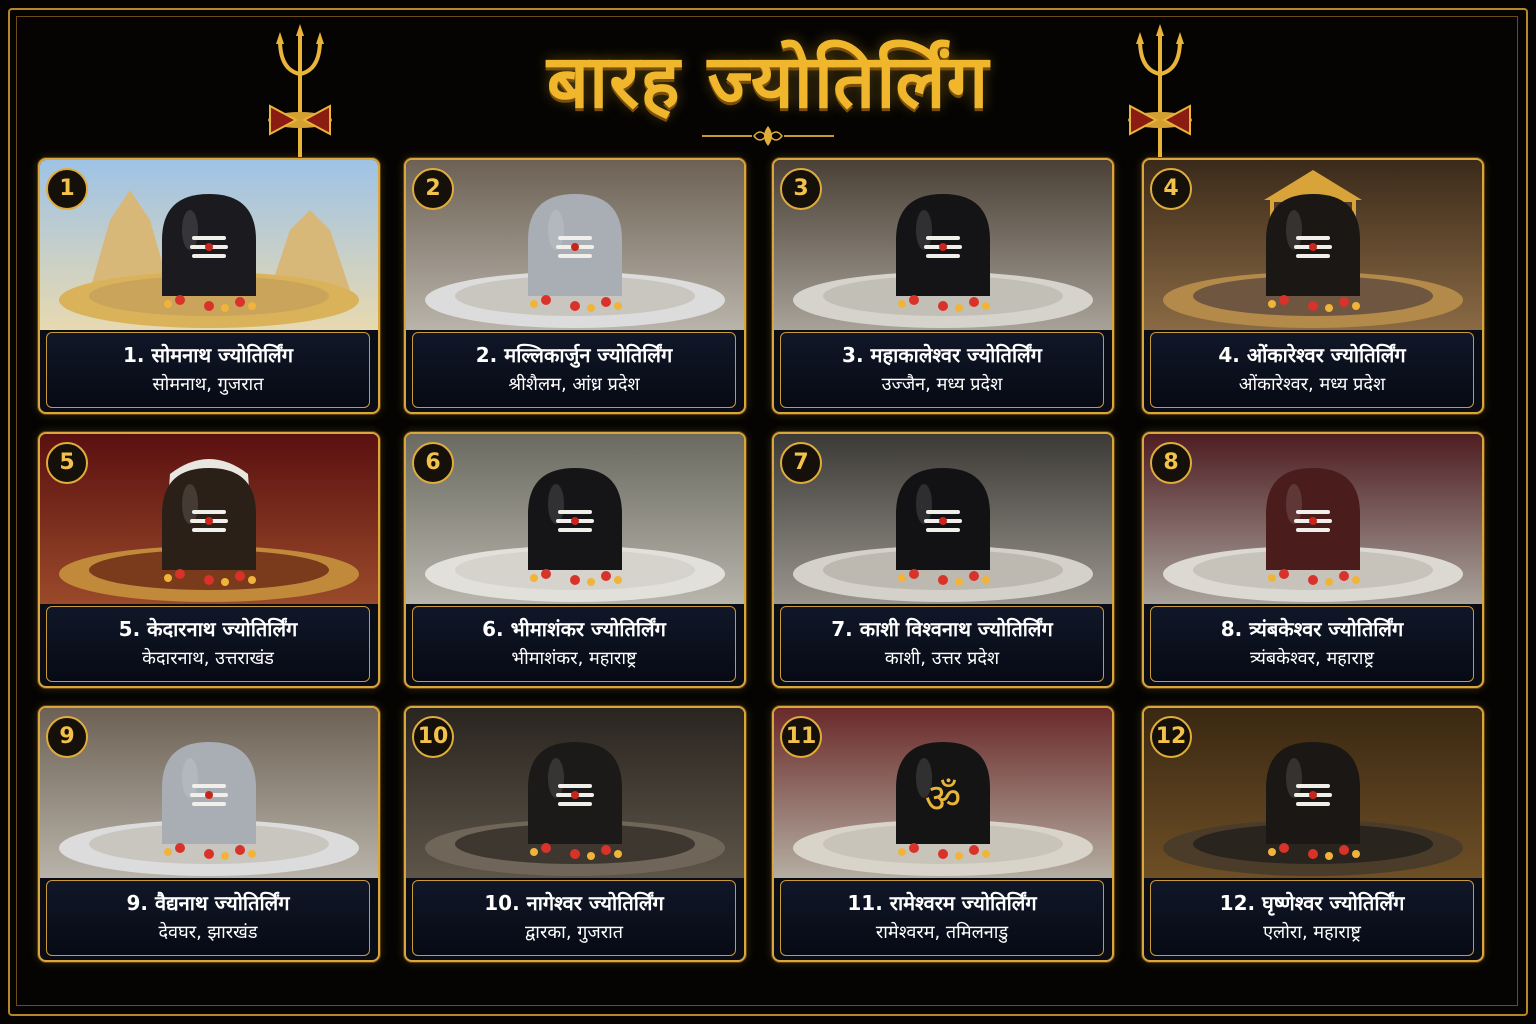 The image size is (1536, 1024). What do you see at coordinates (574, 932) in the screenshot?
I see `jyotirlinga-location: द्वारका, गुजरात` at bounding box center [574, 932].